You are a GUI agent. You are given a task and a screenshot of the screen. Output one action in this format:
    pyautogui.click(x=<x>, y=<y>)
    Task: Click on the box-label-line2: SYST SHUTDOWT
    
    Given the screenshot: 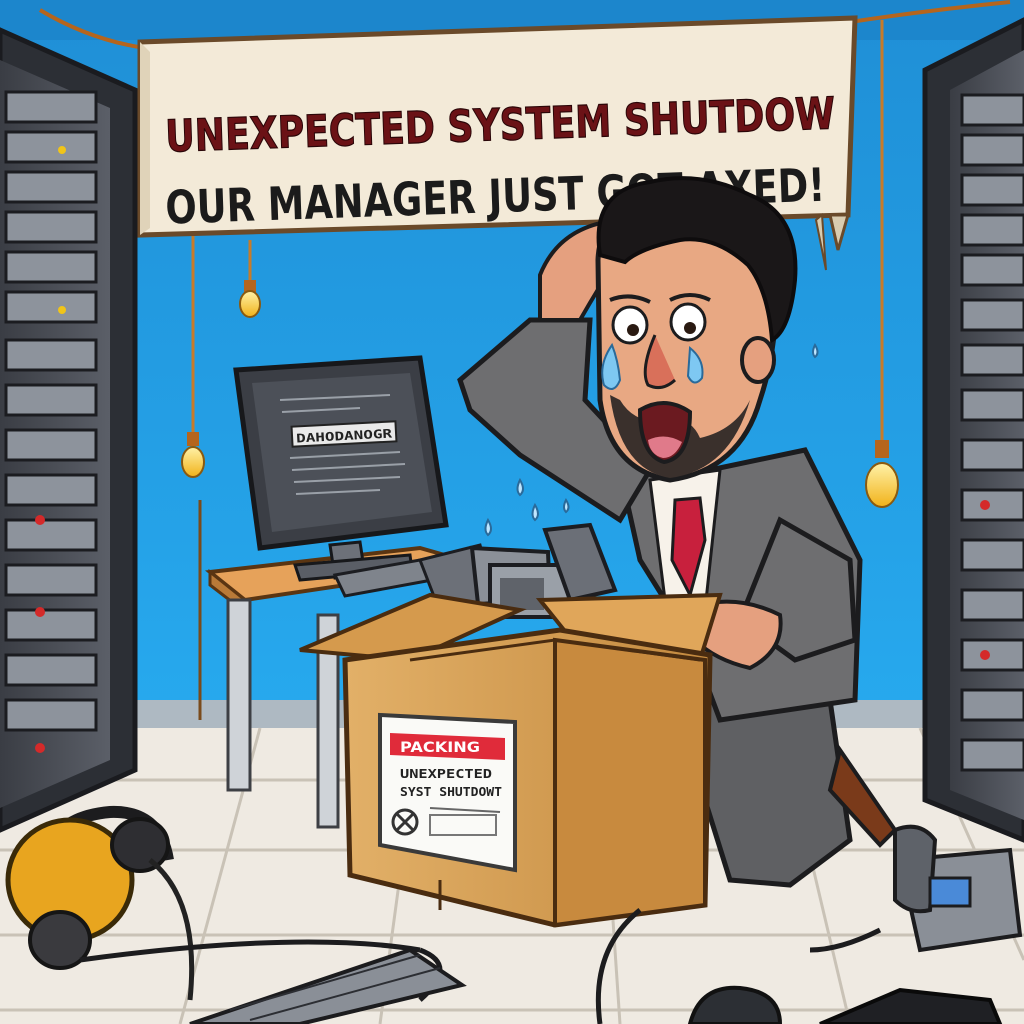 What is the action you would take?
    pyautogui.click(x=451, y=792)
    